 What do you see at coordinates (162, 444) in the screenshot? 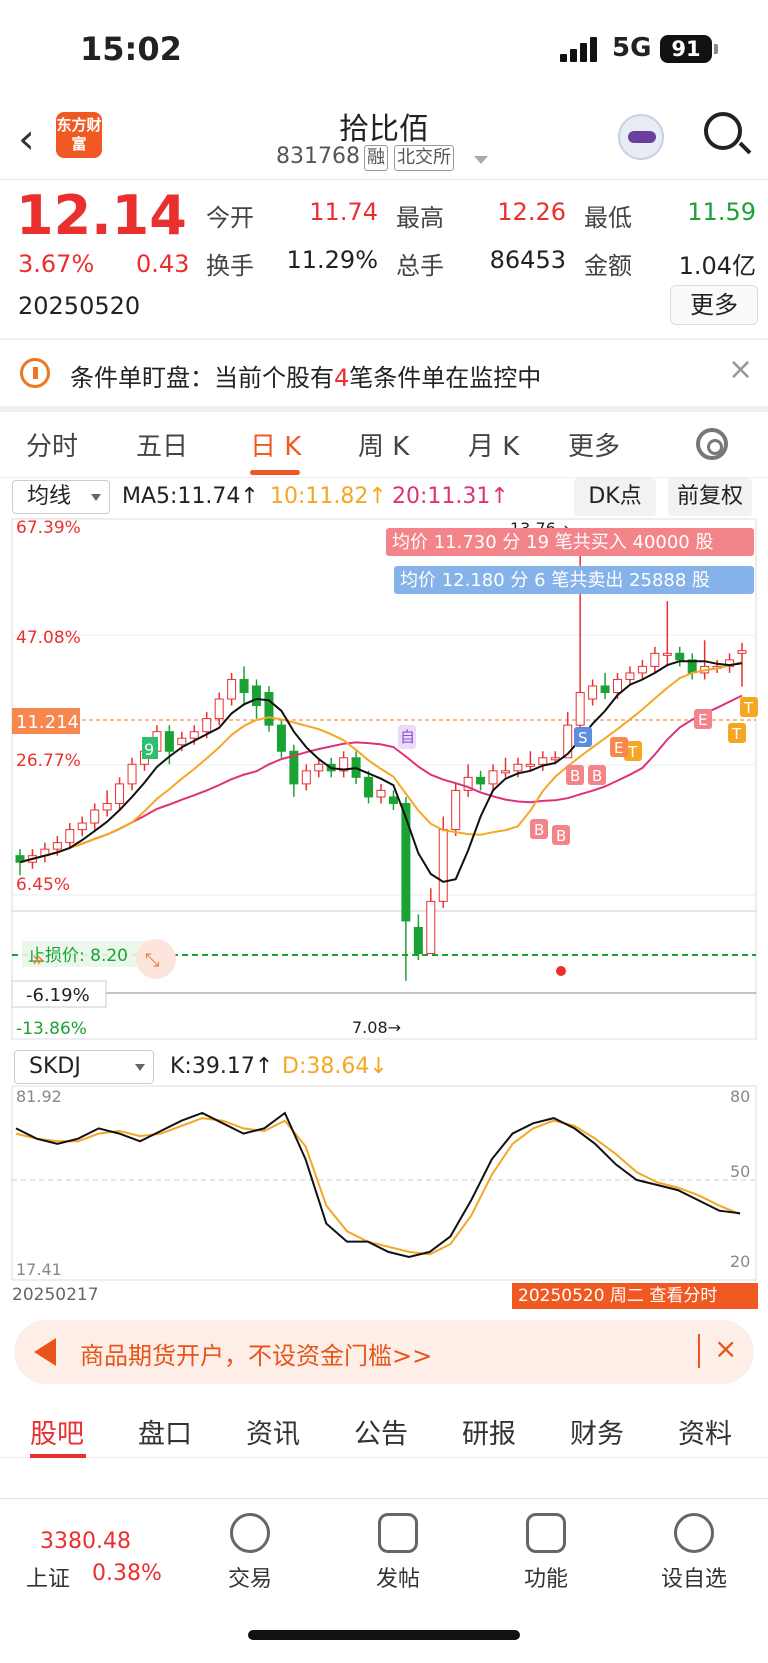
I see `tab-five-day: 五日` at bounding box center [162, 444].